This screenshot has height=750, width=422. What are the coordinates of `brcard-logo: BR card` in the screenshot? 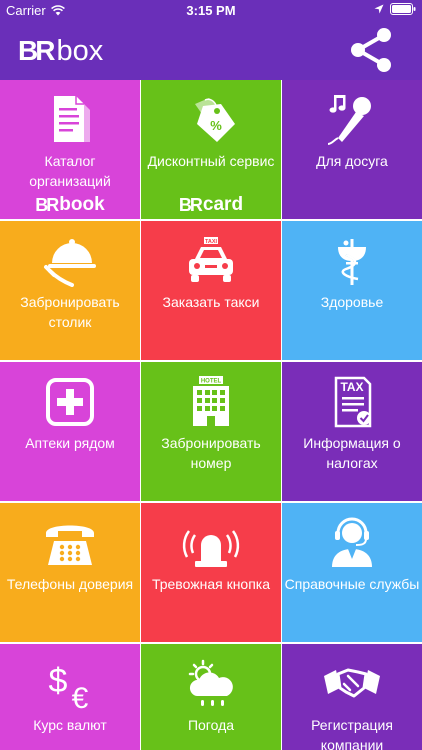 It's located at (211, 204).